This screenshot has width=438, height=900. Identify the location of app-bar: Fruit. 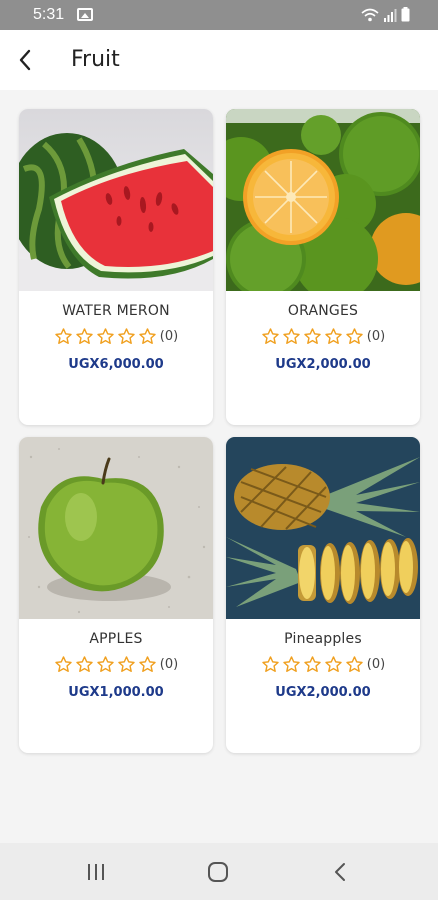
(219, 60).